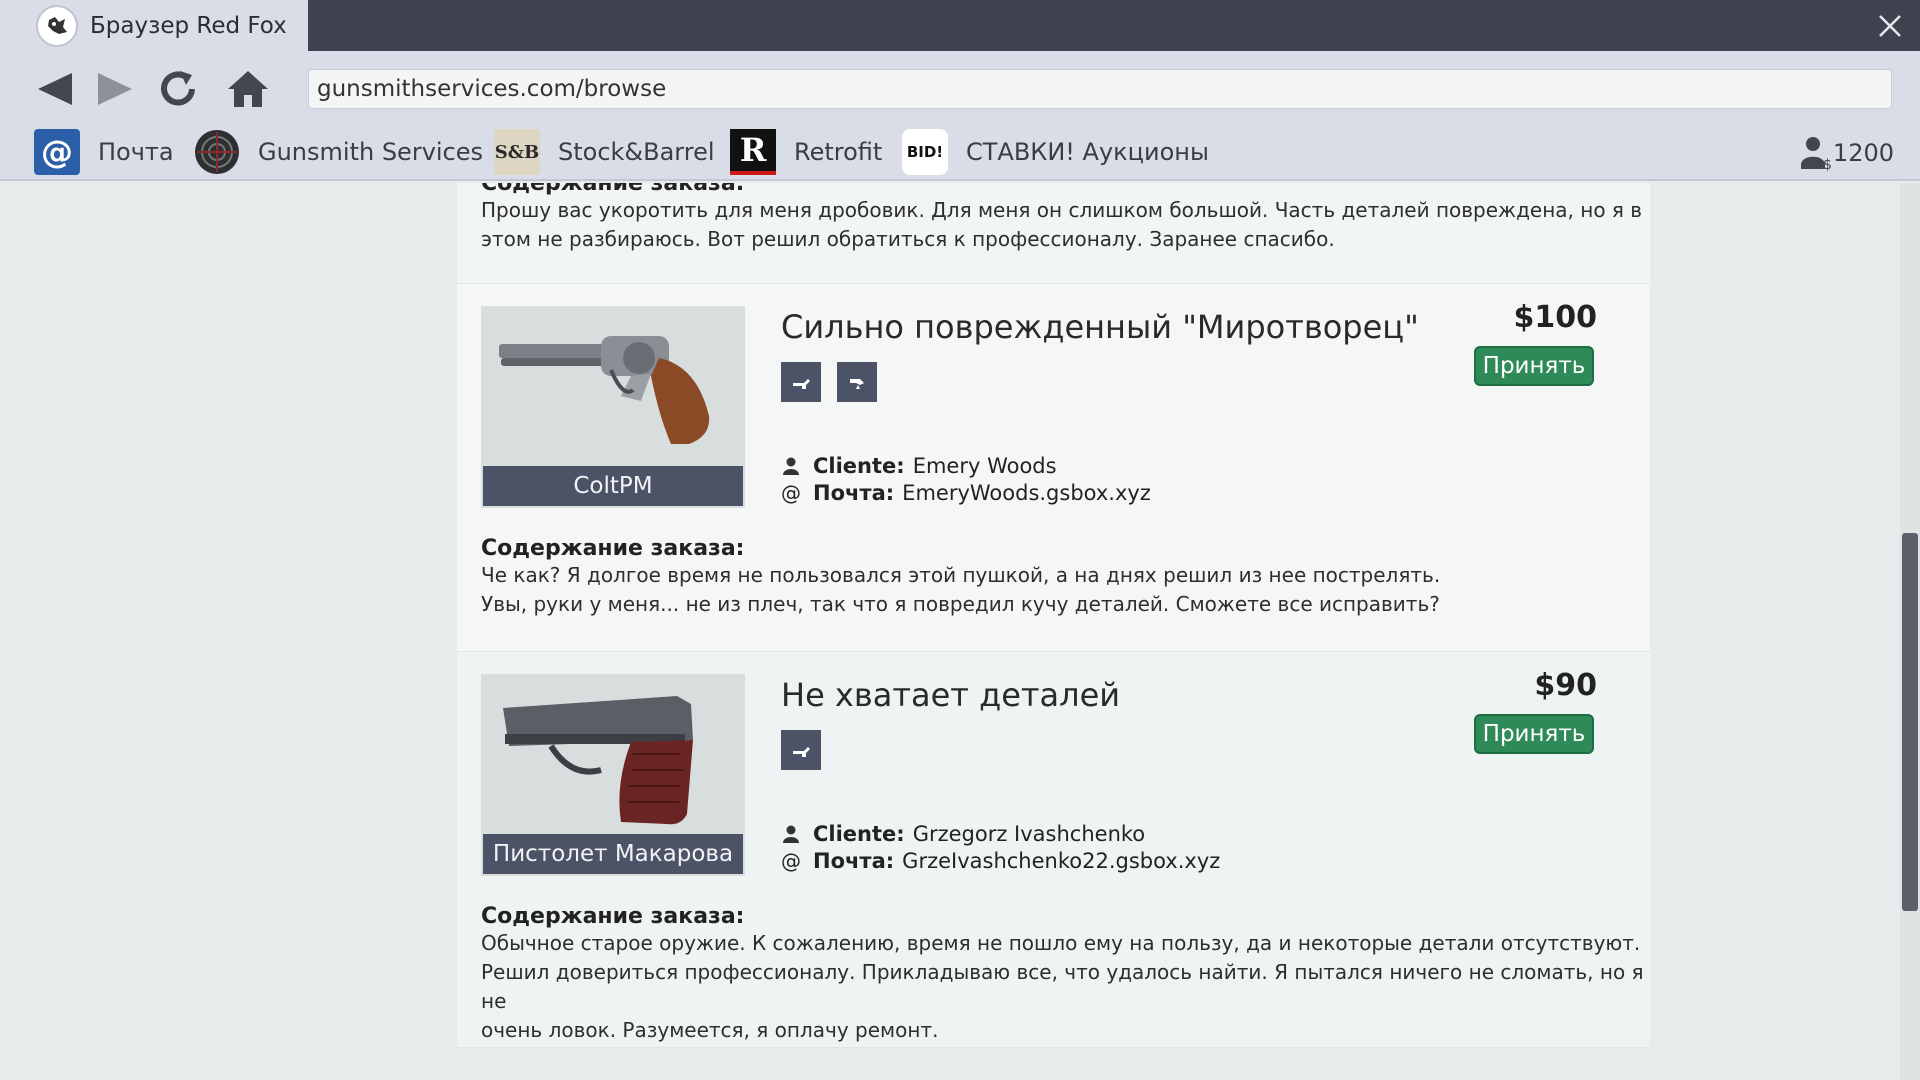  I want to click on weapon-name-label: ColtPM, so click(613, 486).